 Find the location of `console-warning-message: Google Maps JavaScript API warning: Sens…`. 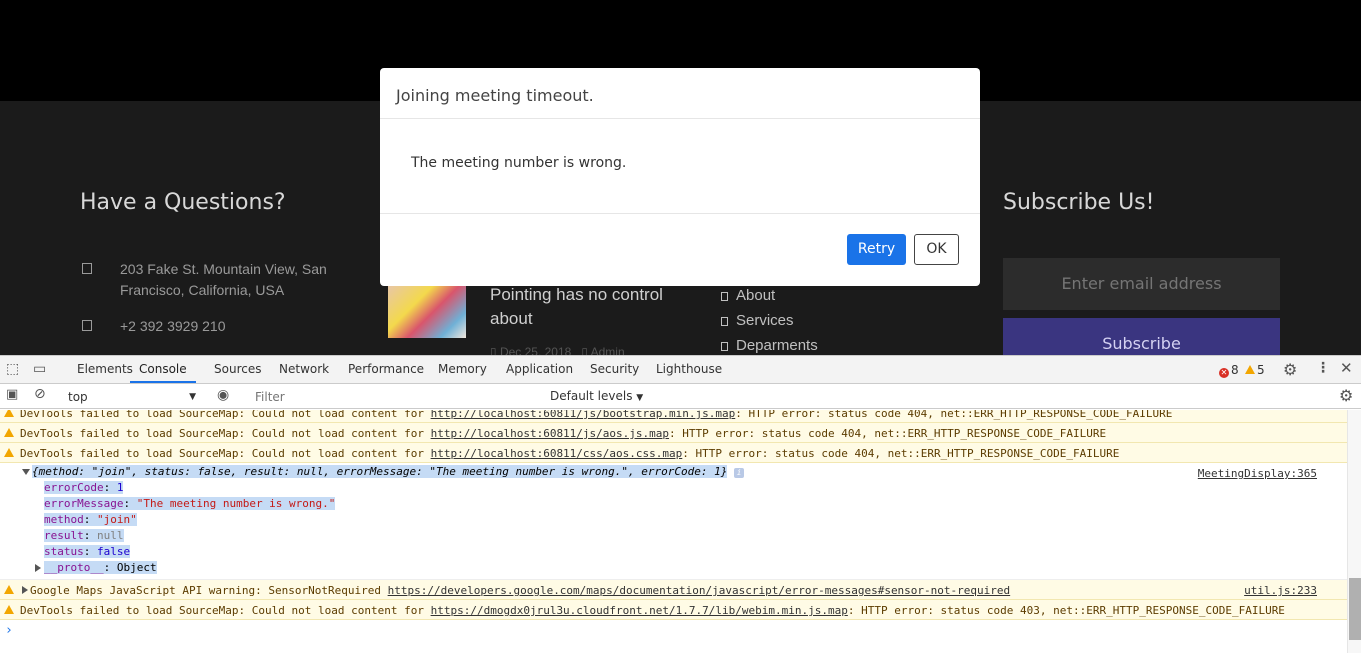

console-warning-message: Google Maps JavaScript API warning: Sens… is located at coordinates (673, 590).